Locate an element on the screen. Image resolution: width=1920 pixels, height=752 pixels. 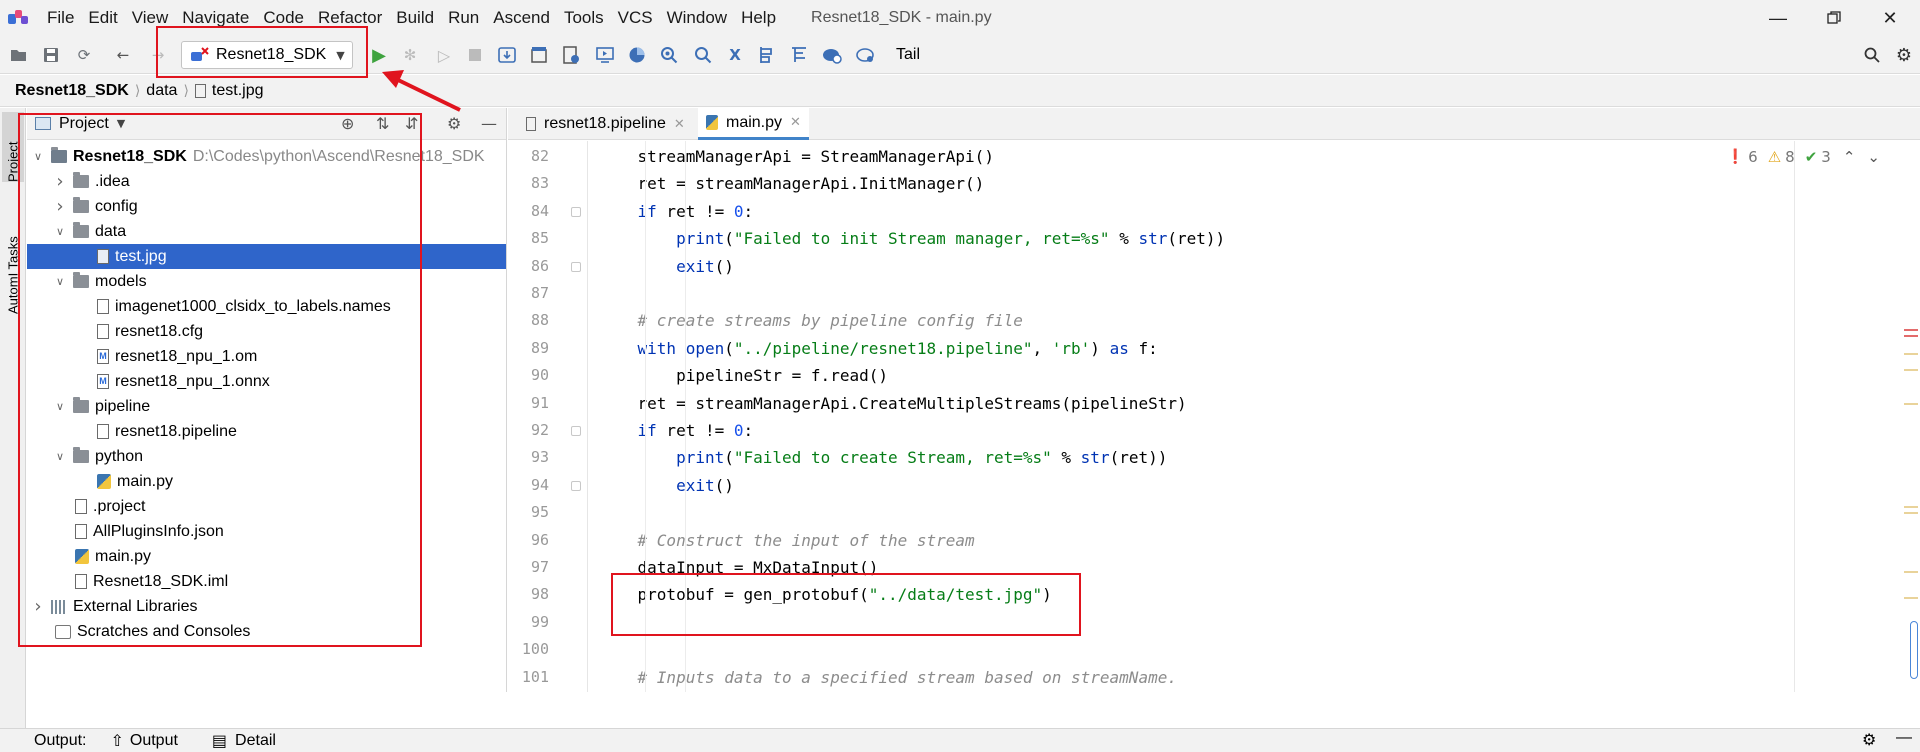
back-arrow-icon: ← is located at coordinates (123, 55).